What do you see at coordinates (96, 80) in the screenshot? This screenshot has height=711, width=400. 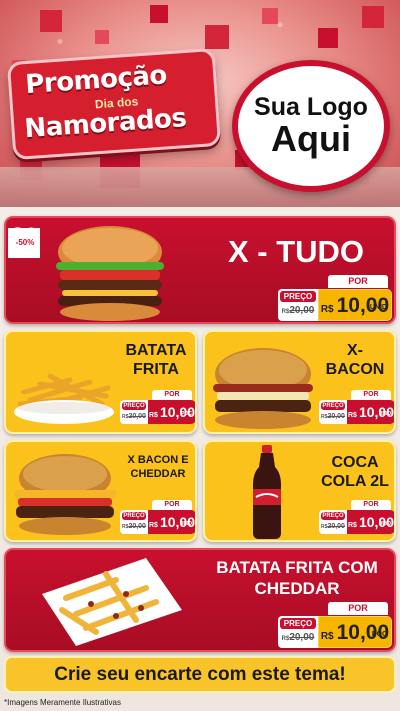 I see `promo-title-line1: Promoção` at bounding box center [96, 80].